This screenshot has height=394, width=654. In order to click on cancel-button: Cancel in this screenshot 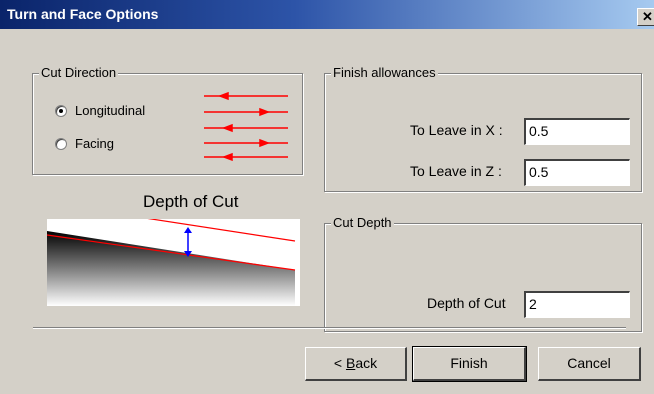, I will do `click(589, 364)`.